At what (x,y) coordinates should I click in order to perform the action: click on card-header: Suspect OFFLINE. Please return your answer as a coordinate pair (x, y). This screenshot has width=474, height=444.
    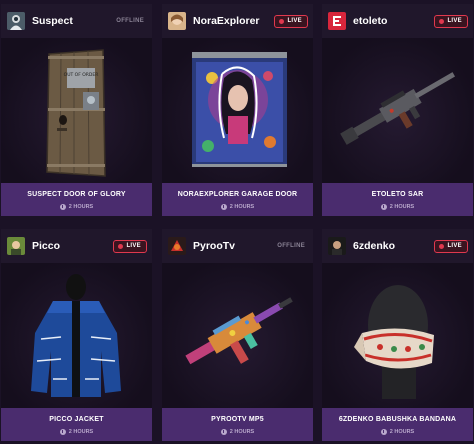
    Looking at the image, I should click on (76, 21).